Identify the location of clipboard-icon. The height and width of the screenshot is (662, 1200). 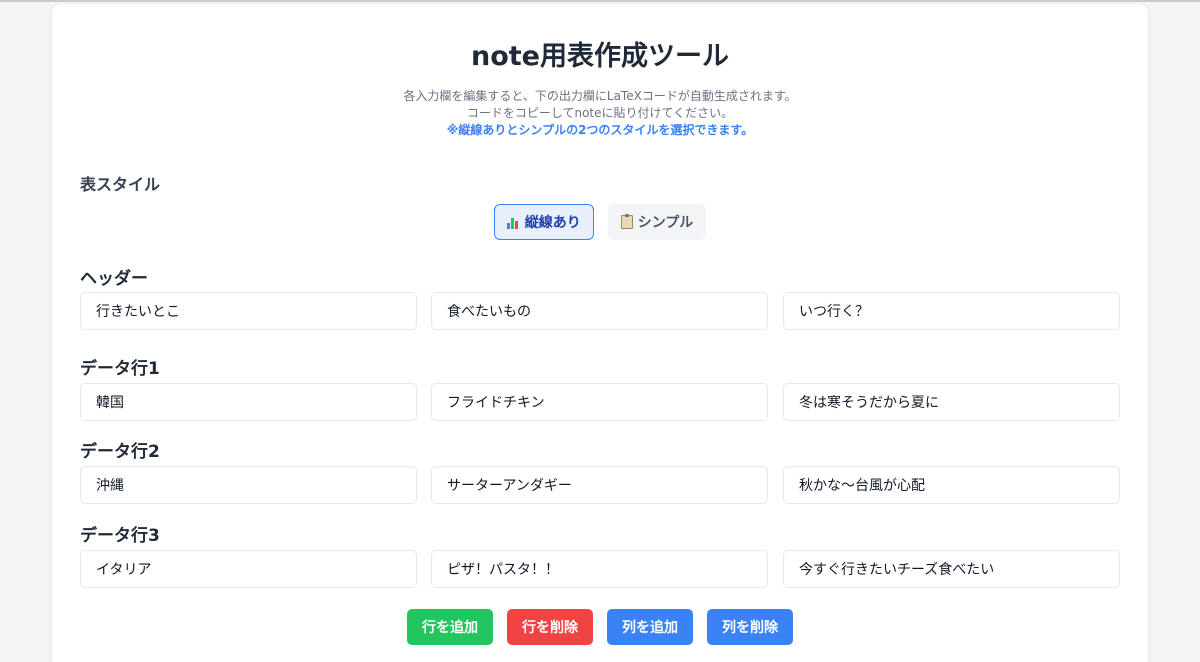
(626, 221).